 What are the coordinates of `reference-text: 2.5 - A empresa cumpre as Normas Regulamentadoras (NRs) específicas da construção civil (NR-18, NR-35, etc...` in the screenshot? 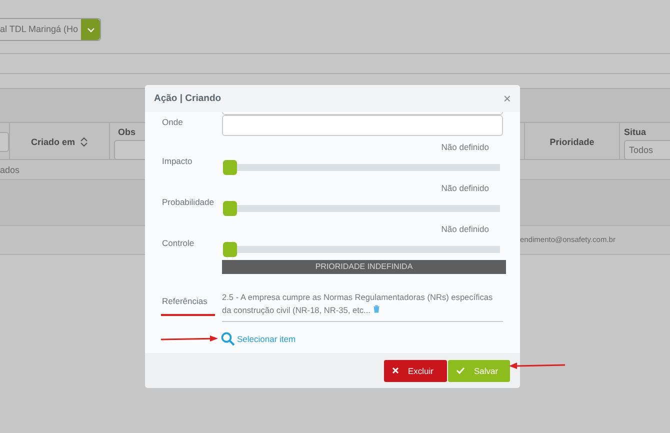 It's located at (362, 306).